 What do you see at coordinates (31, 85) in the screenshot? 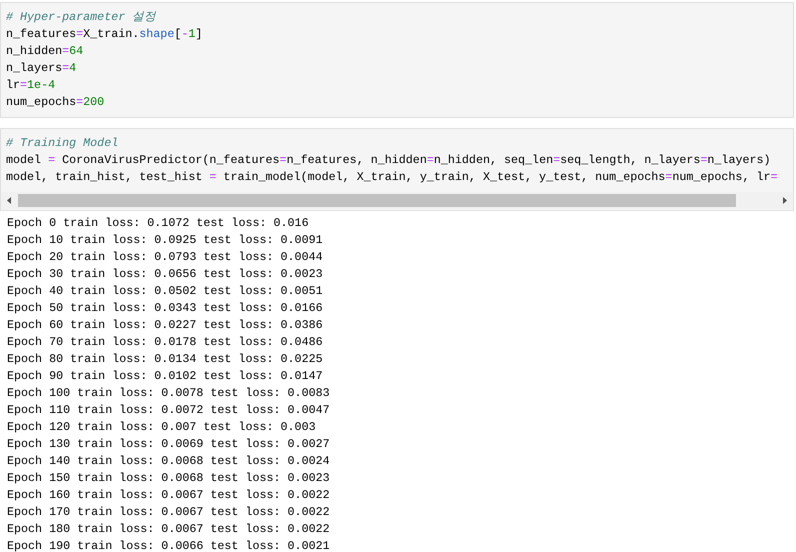
I see `code-line: lr=1e-4` at bounding box center [31, 85].